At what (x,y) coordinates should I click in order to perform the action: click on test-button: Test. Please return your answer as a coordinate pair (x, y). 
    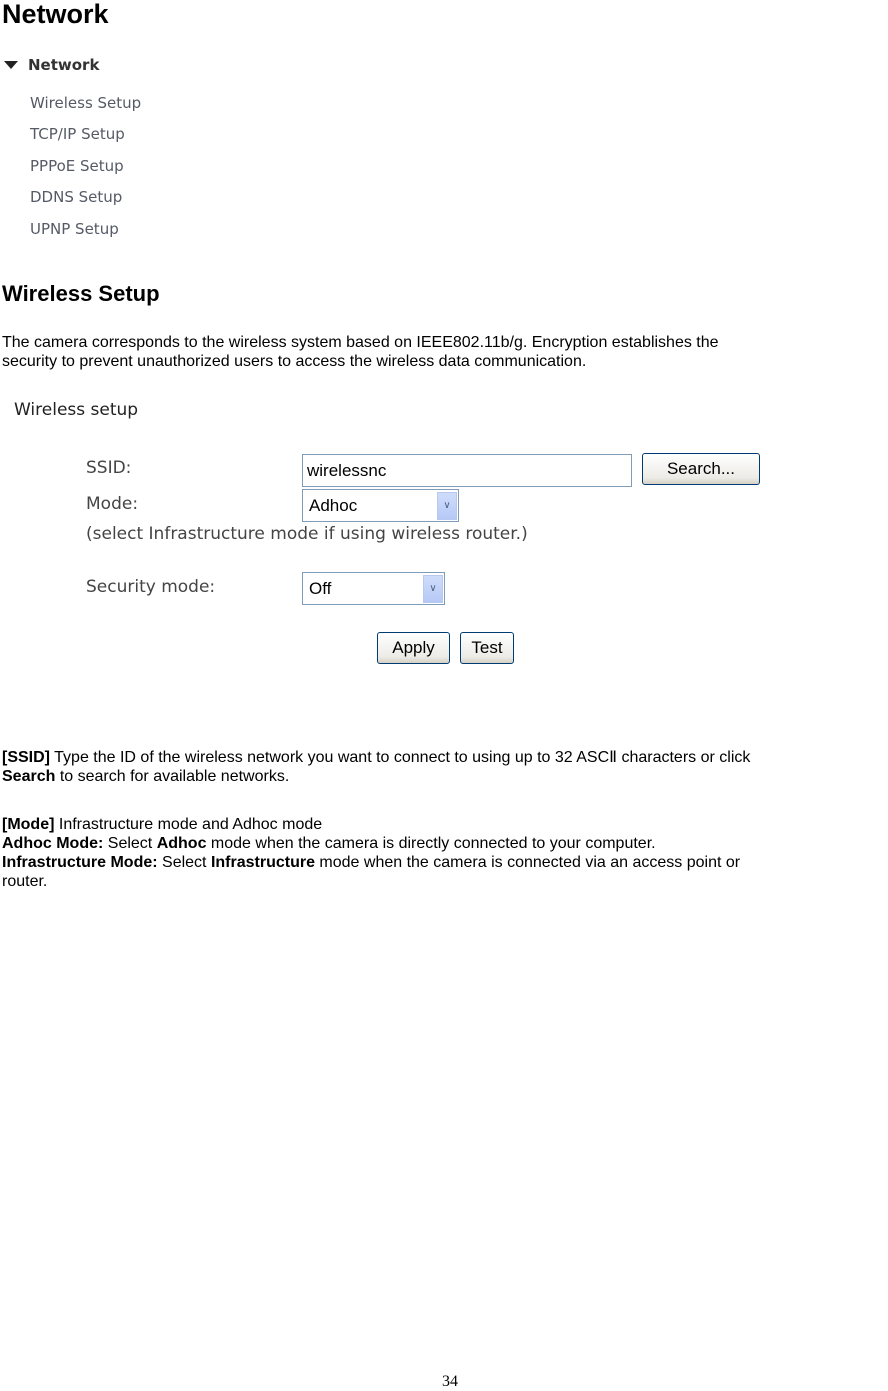
    Looking at the image, I should click on (487, 648).